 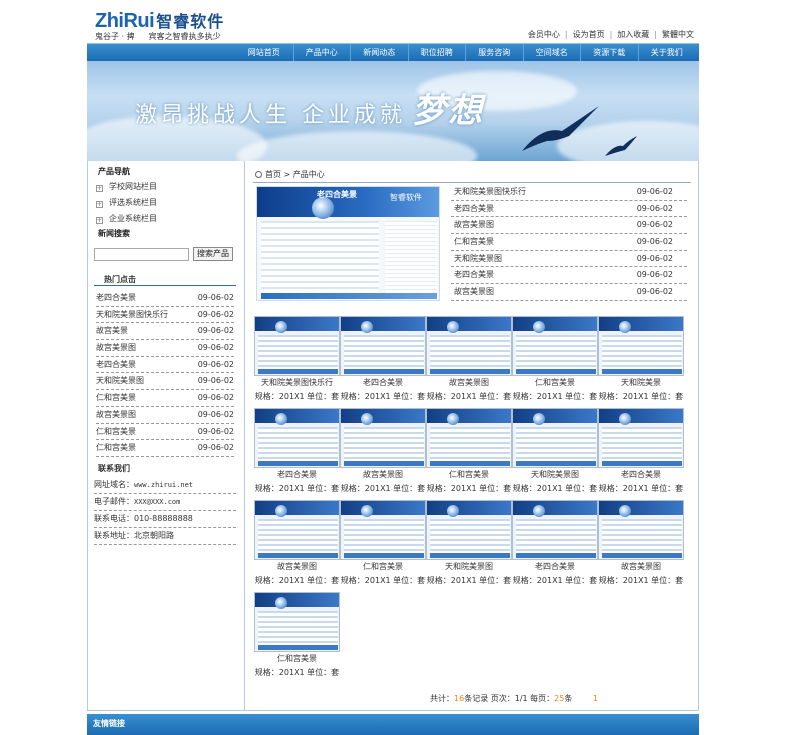 What do you see at coordinates (163, 518) in the screenshot?
I see `contact-value: 010-88888888` at bounding box center [163, 518].